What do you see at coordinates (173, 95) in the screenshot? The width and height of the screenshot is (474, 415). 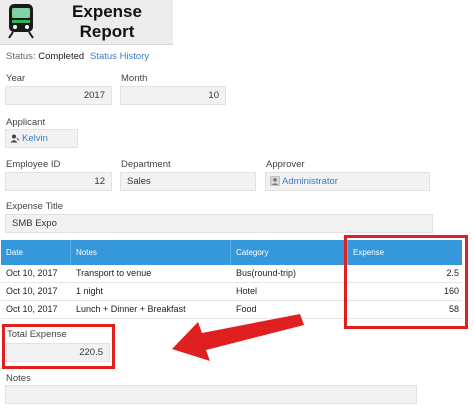 I see `month-field: 10` at bounding box center [173, 95].